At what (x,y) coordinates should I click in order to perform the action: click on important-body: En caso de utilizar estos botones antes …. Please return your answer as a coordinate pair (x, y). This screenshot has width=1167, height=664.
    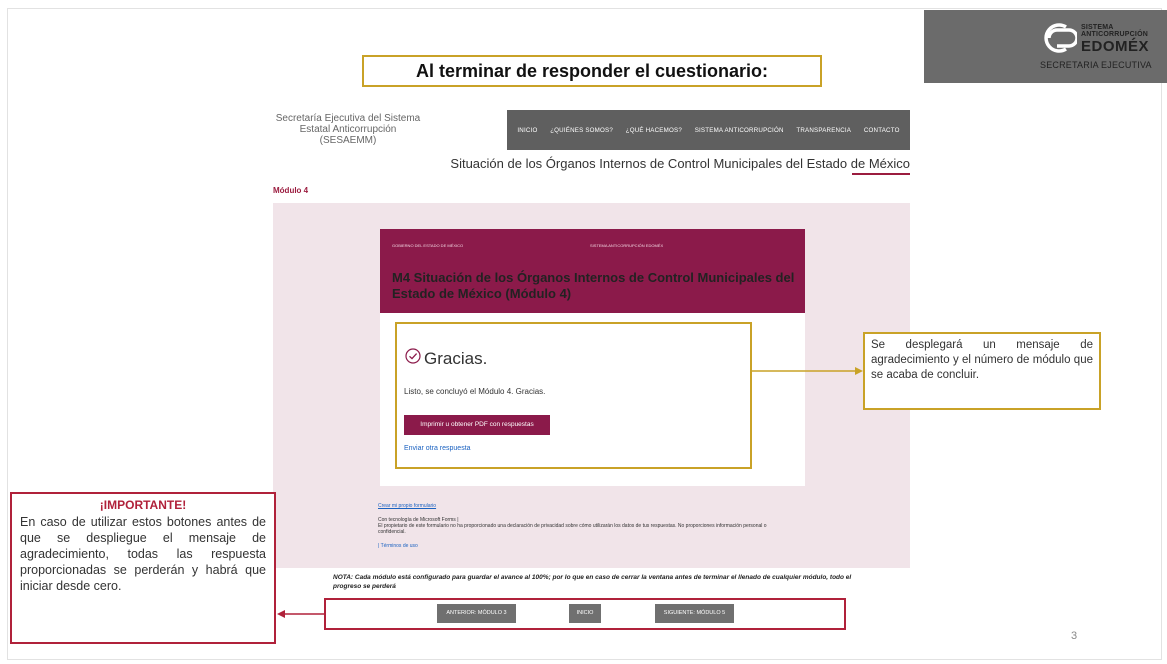
    Looking at the image, I should click on (143, 554).